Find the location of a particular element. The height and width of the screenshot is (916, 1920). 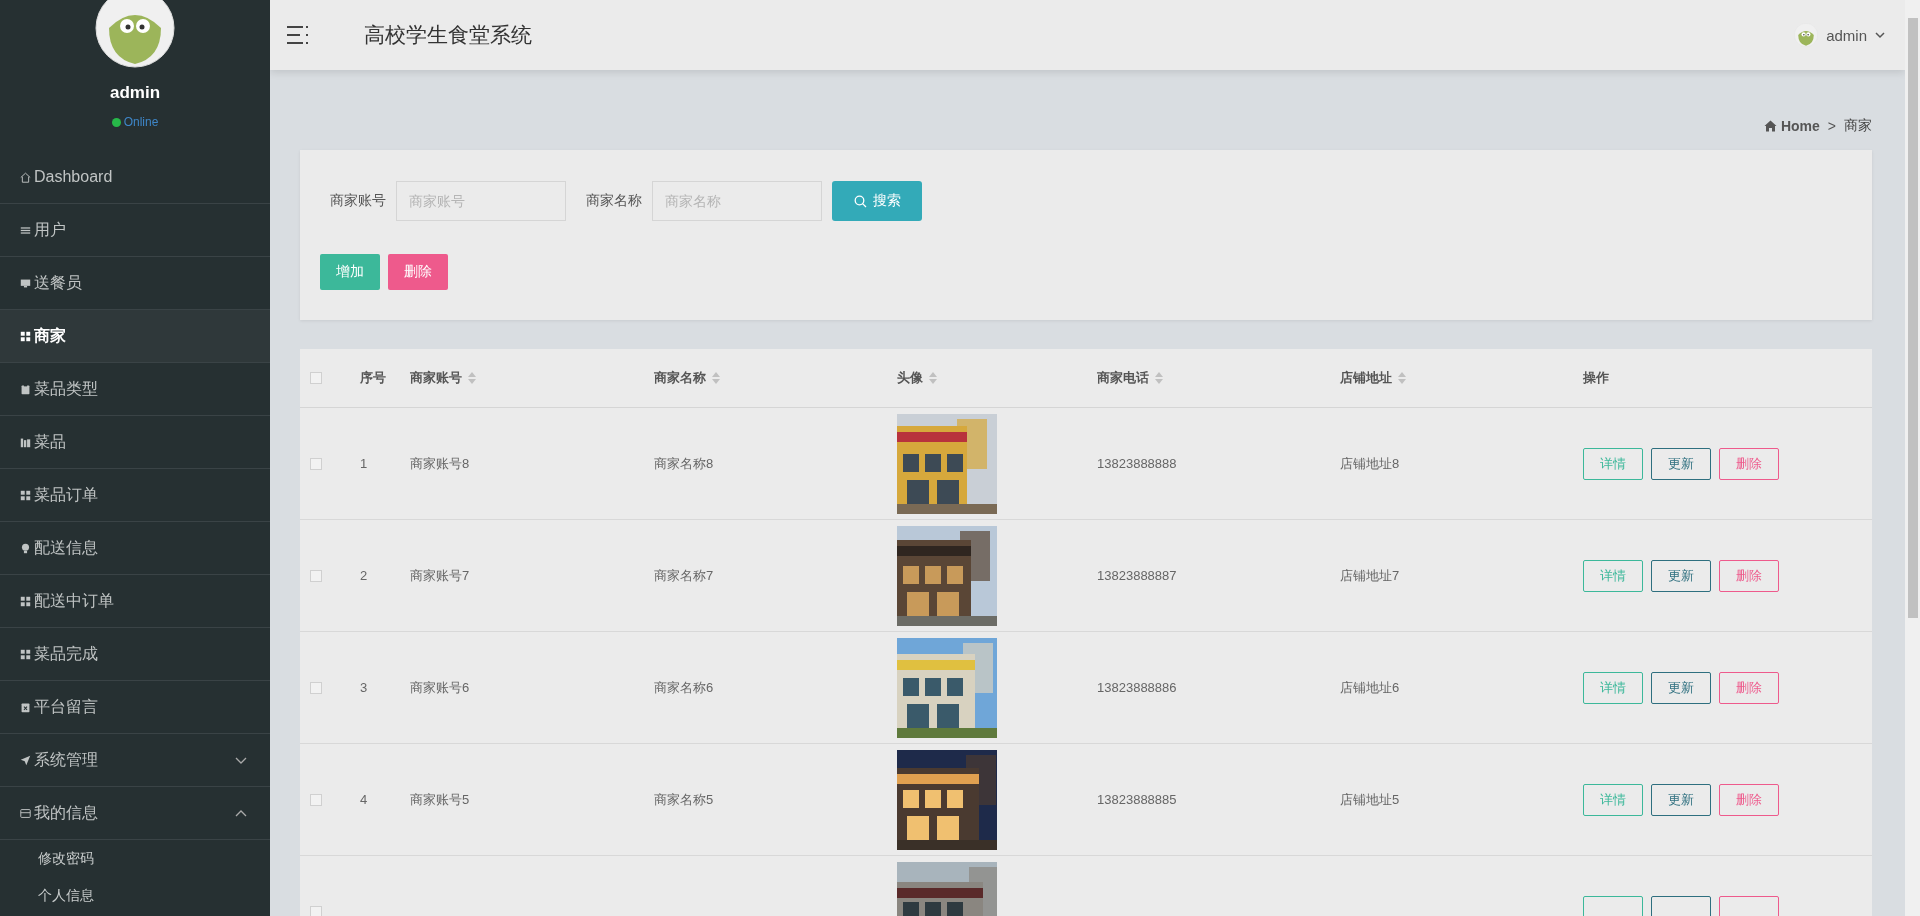

card-icon is located at coordinates (25, 813).